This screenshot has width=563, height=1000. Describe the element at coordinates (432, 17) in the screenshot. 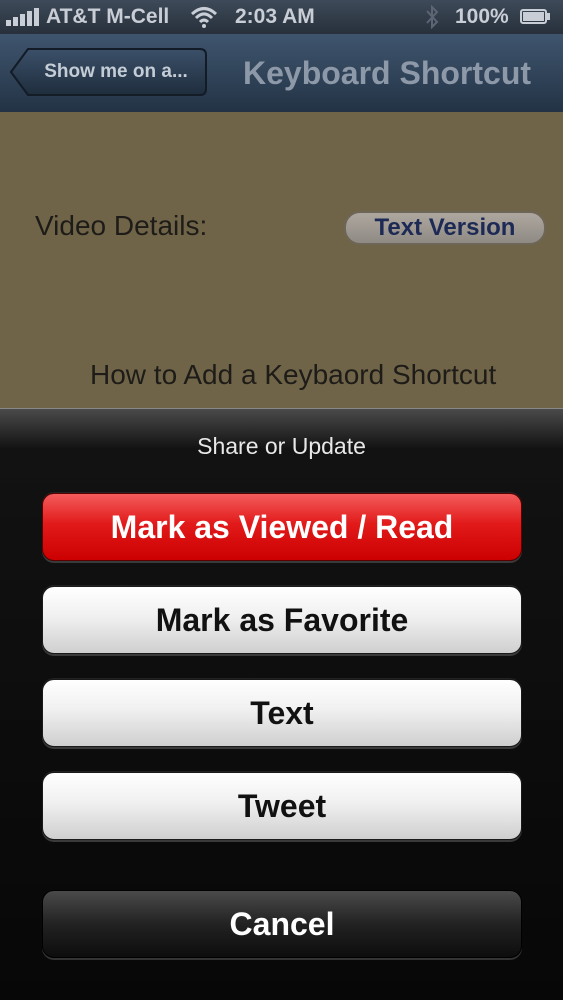

I see `bluetooth-icon` at that location.